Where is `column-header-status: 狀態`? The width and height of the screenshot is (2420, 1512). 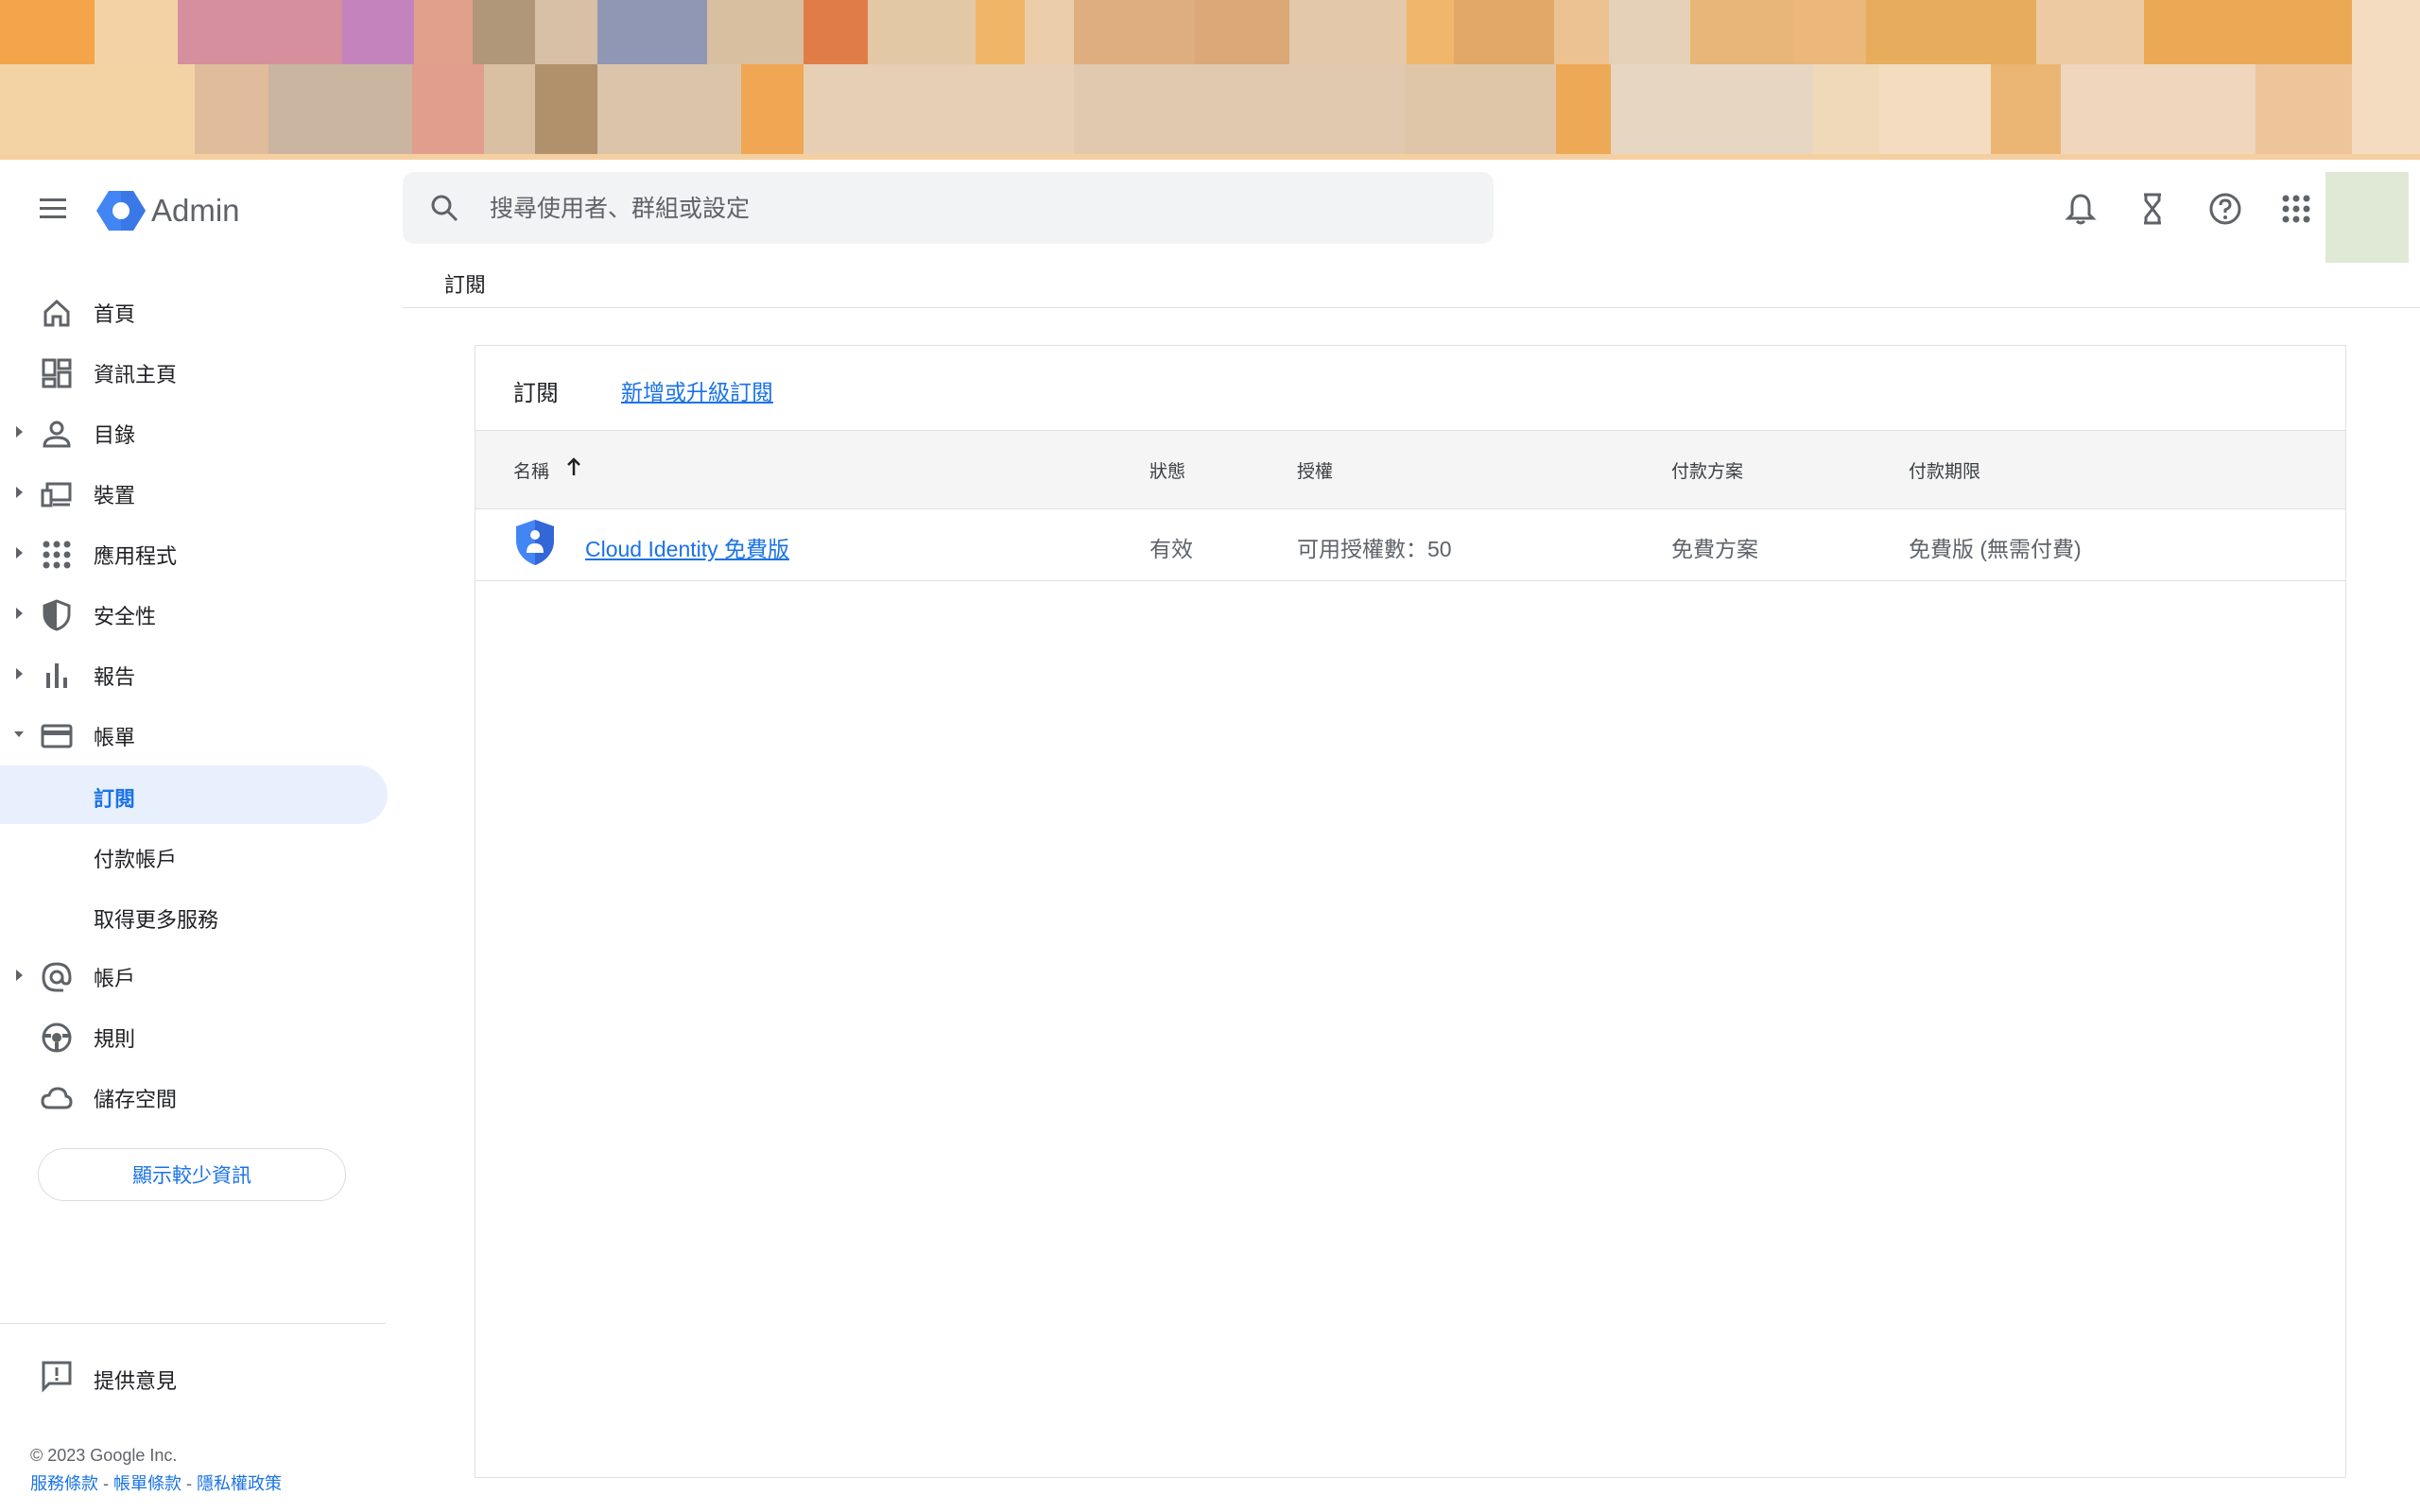
column-header-status: 狀態 is located at coordinates (1167, 470).